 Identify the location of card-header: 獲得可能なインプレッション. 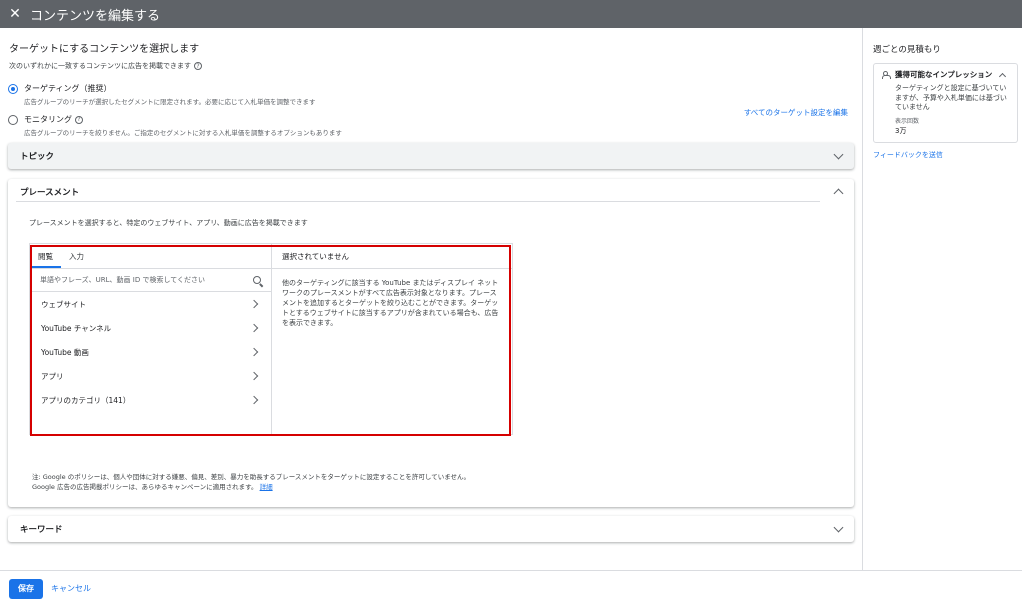
(945, 74).